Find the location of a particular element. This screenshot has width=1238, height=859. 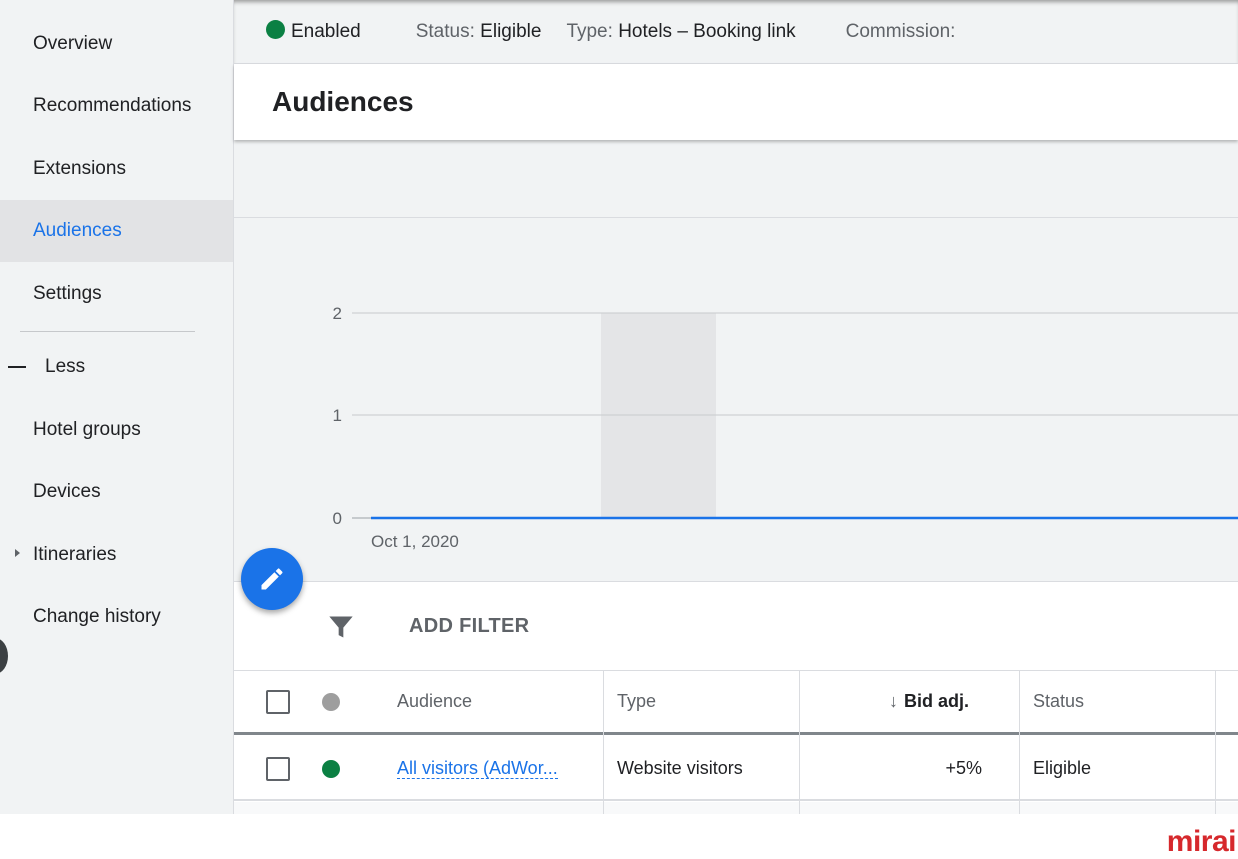

column-header-bid-adj: ↓ Bid adj. is located at coordinates (929, 701).